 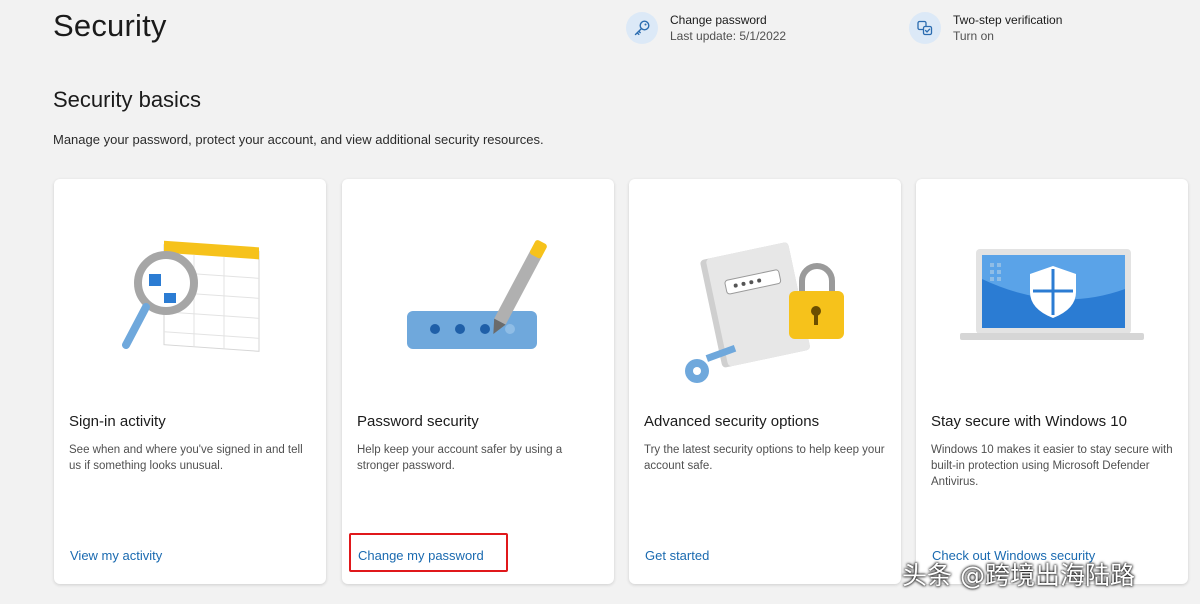 I want to click on password-pen-icon, so click(x=477, y=294).